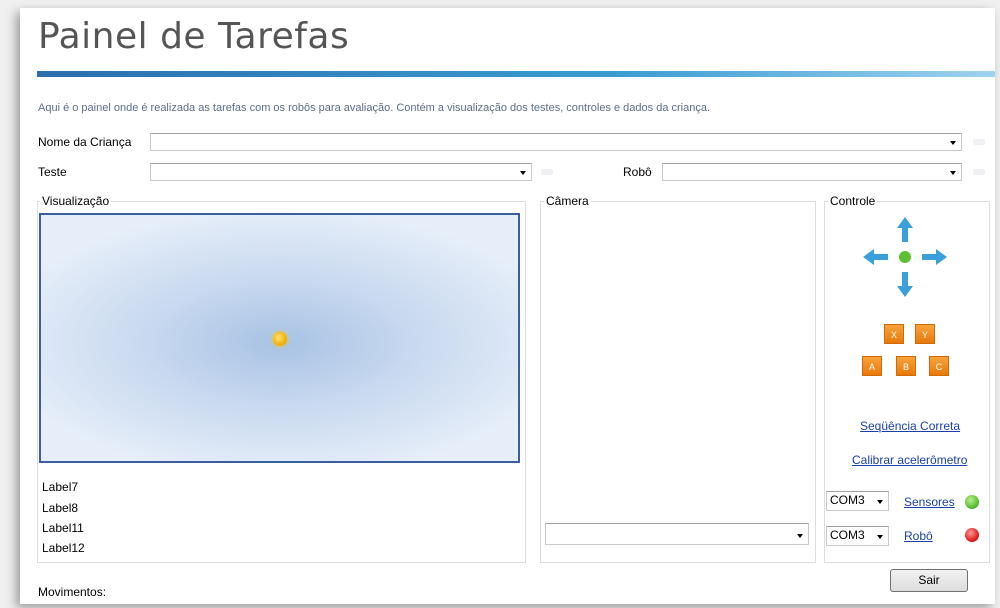  What do you see at coordinates (63, 548) in the screenshot?
I see `status-label-12: Label12` at bounding box center [63, 548].